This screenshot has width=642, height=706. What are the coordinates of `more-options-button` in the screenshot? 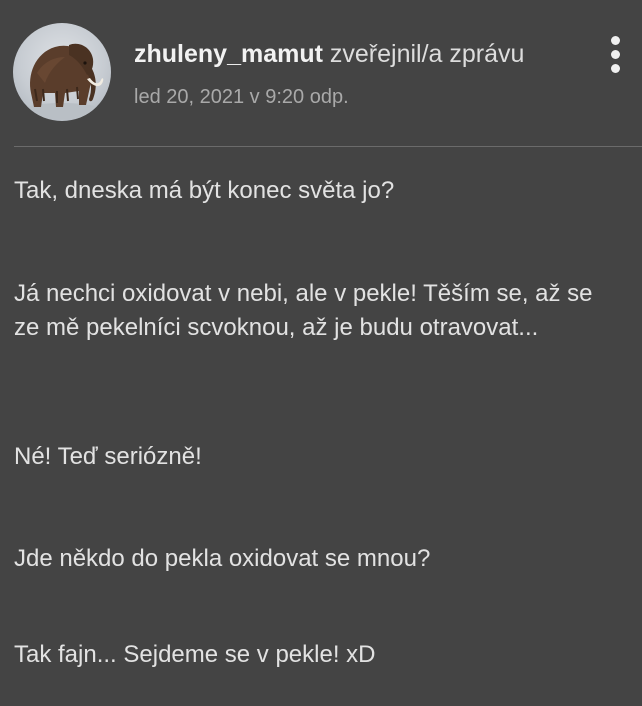 It's located at (616, 55).